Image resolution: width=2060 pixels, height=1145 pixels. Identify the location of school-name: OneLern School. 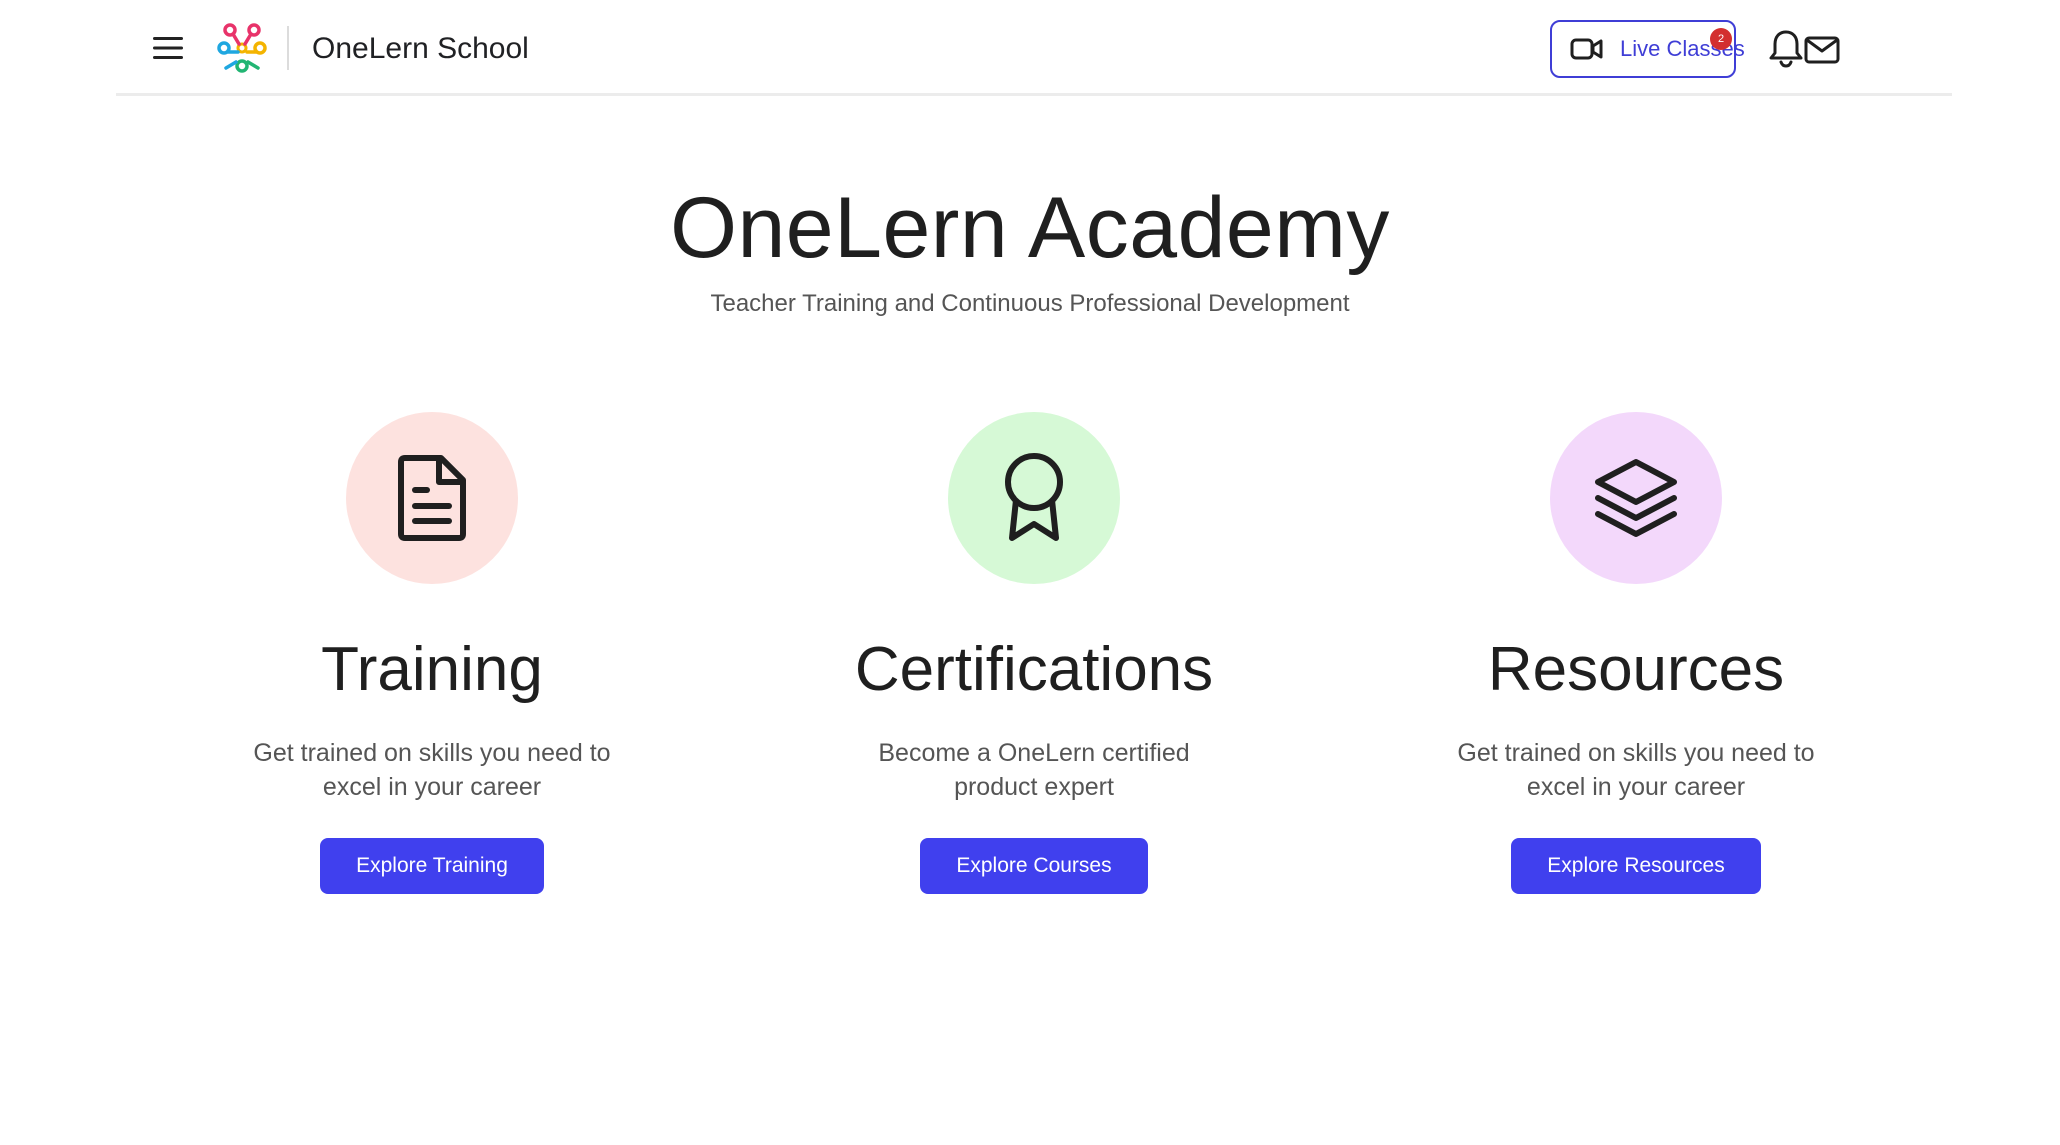
(420, 49).